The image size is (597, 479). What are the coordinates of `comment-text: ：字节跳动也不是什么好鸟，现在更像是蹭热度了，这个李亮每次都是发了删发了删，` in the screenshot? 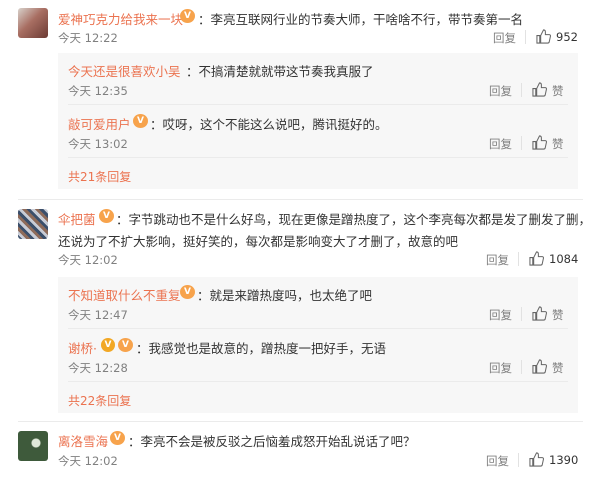 It's located at (354, 219).